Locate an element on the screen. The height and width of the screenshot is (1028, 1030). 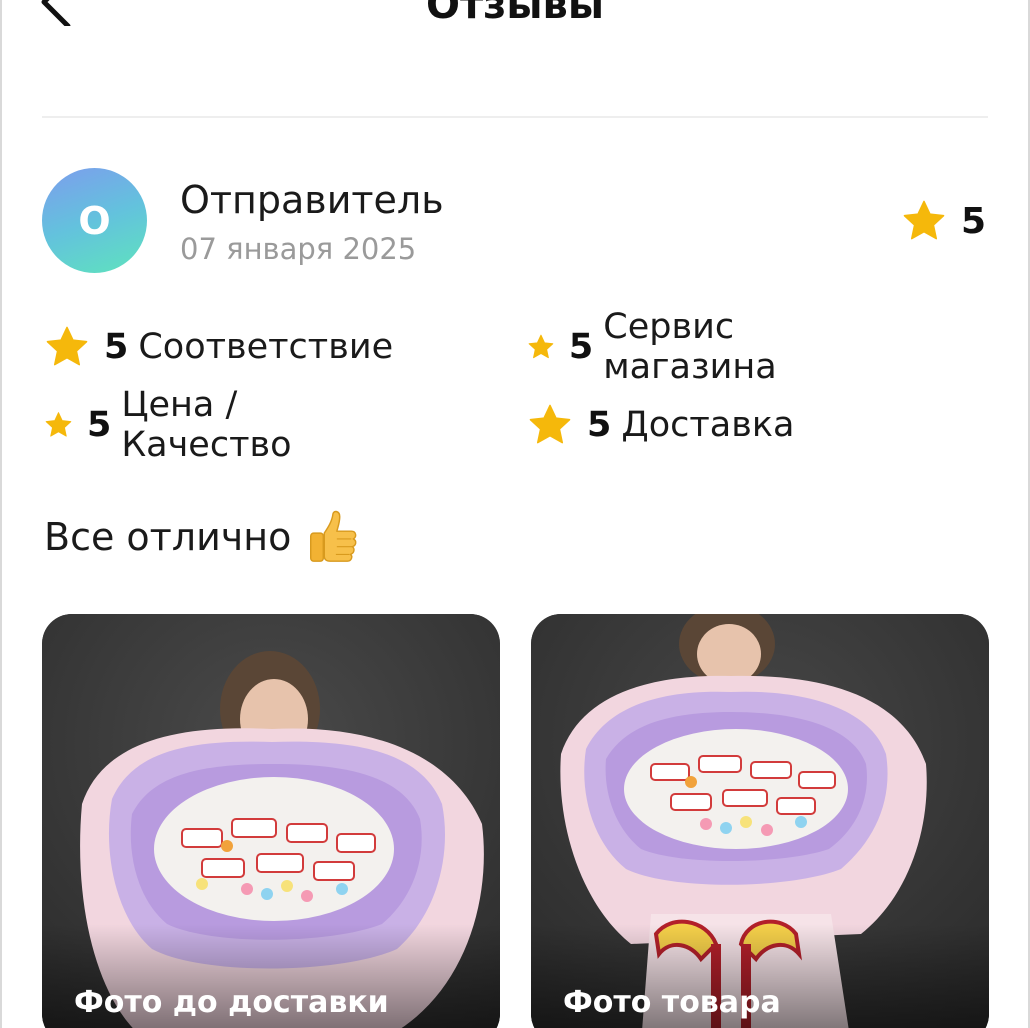
criterion-price-quality: 5 Цена / Качество is located at coordinates (176, 425).